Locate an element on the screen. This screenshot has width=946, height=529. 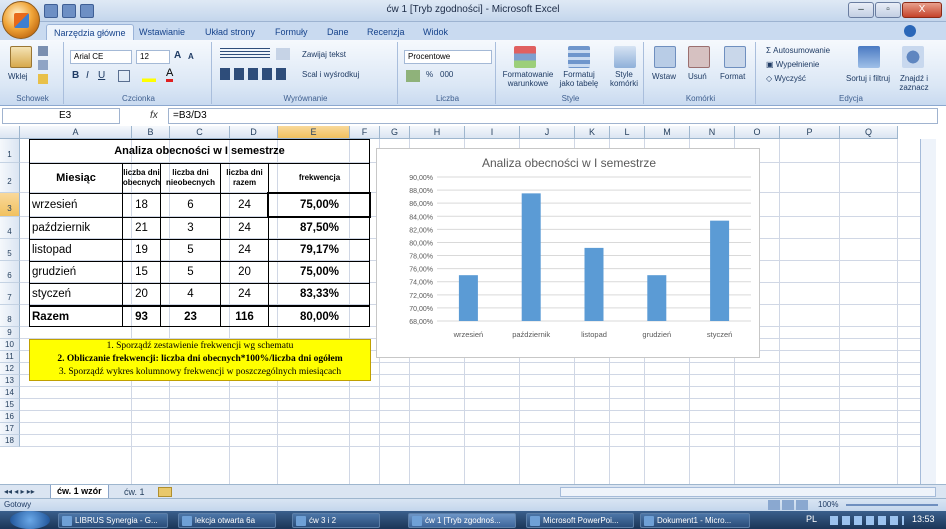
row-header: 17 is located at coordinates (10, 429).